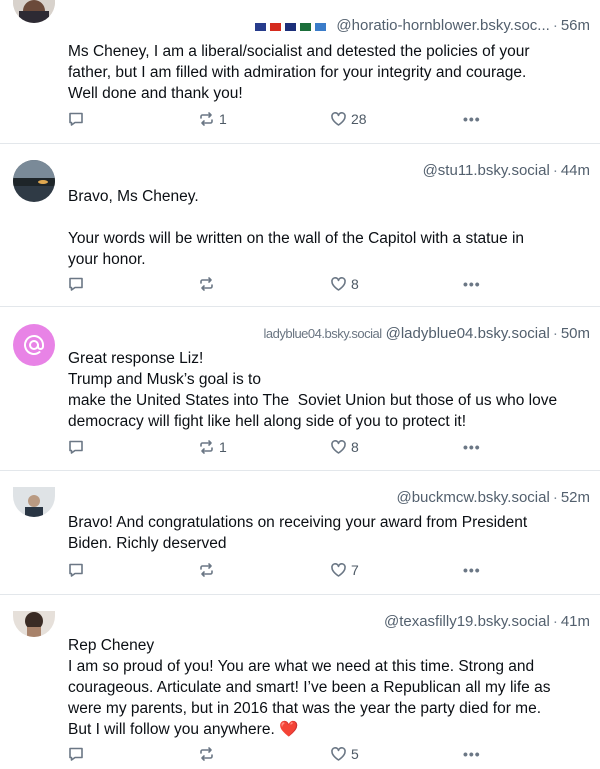 Image resolution: width=600 pixels, height=769 pixels. What do you see at coordinates (359, 119) in the screenshot?
I see `like-count: 28` at bounding box center [359, 119].